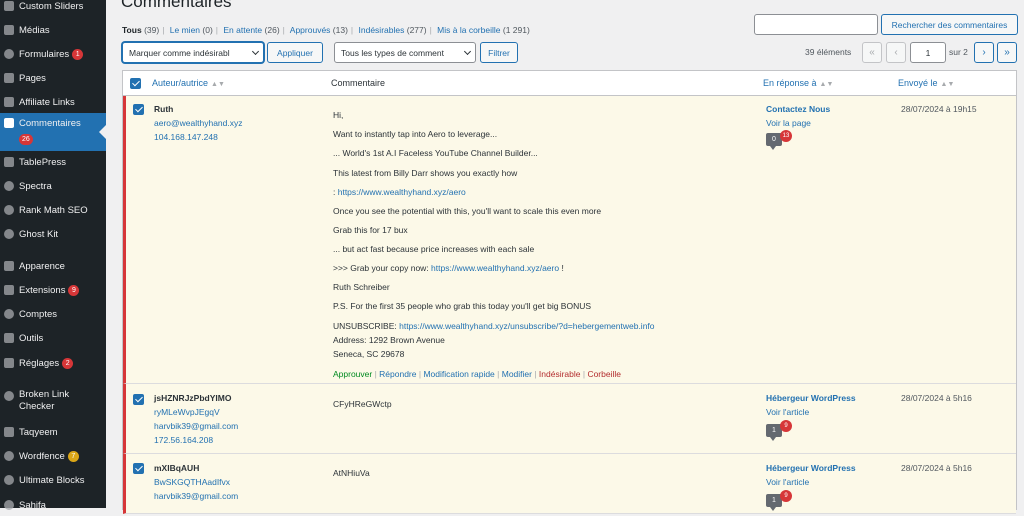 The image size is (1024, 516). What do you see at coordinates (272, 30) in the screenshot?
I see `filter-pending-count: (26)` at bounding box center [272, 30].